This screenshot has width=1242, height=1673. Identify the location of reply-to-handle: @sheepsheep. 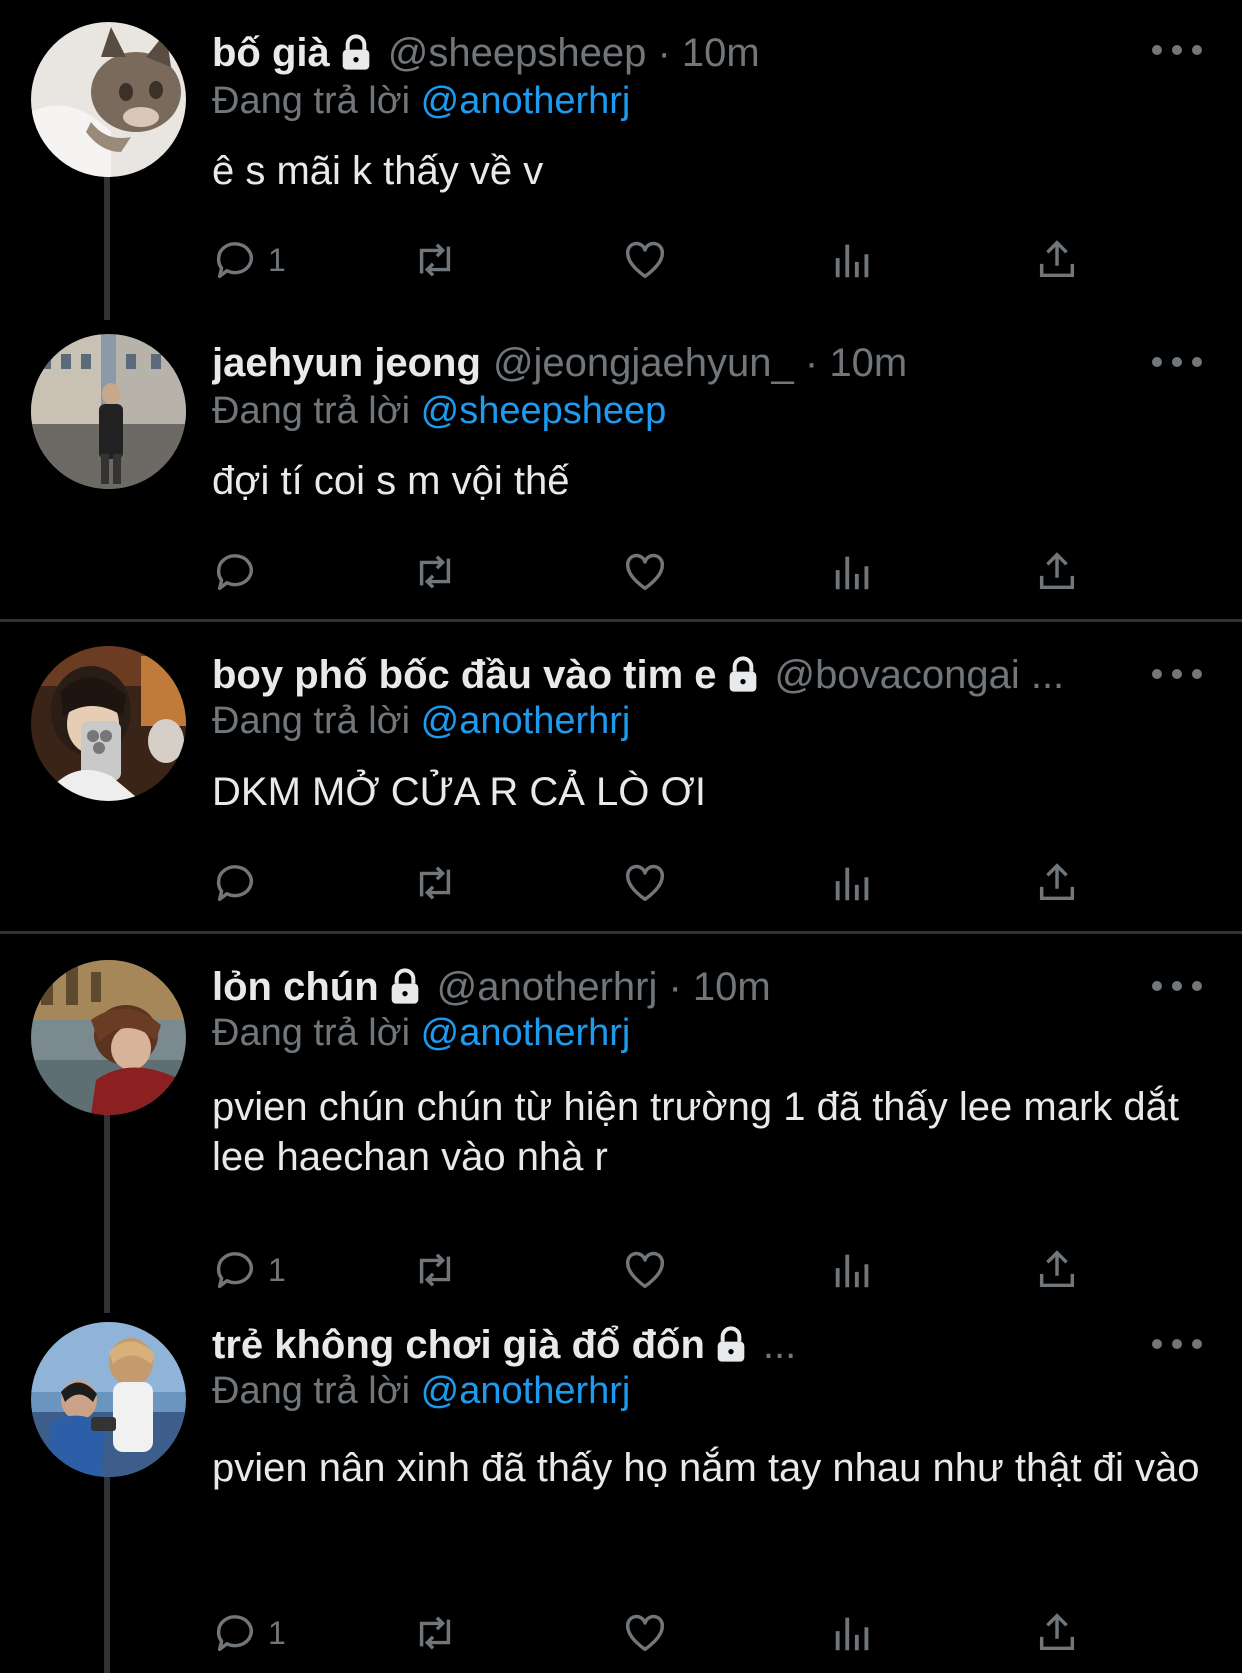
(544, 411).